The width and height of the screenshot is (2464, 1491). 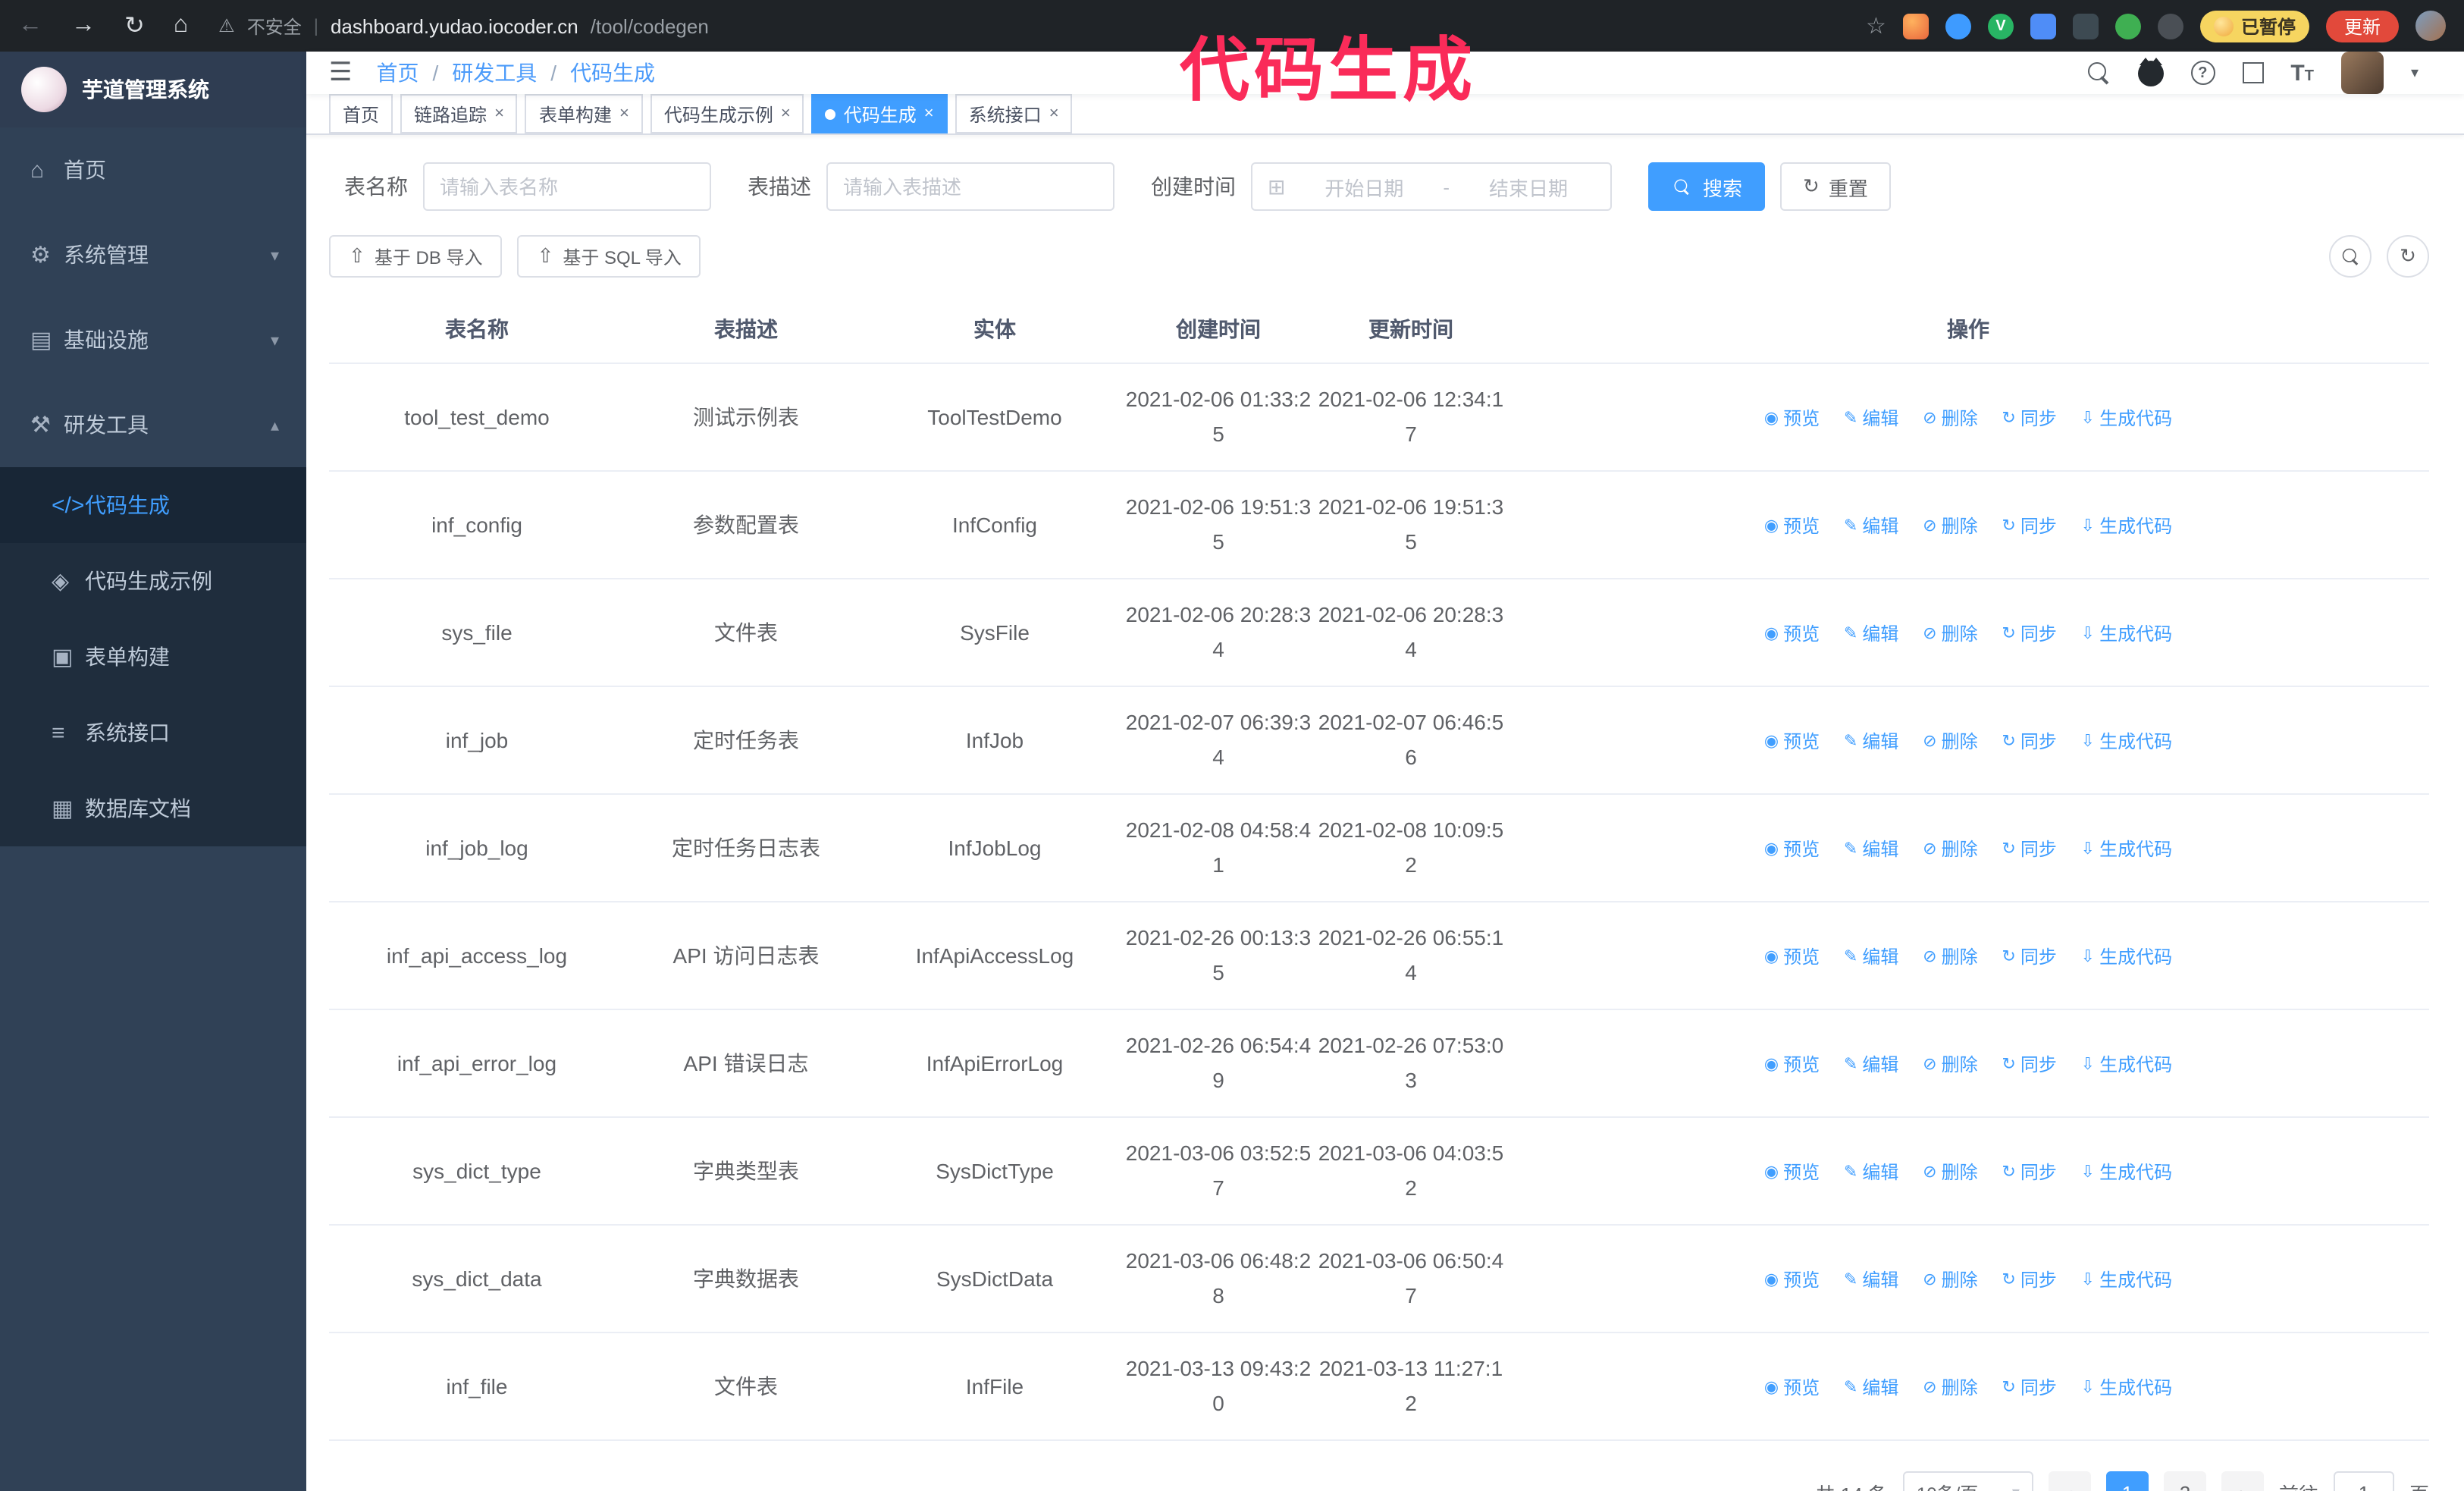 What do you see at coordinates (2099, 72) in the screenshot?
I see `search-icon` at bounding box center [2099, 72].